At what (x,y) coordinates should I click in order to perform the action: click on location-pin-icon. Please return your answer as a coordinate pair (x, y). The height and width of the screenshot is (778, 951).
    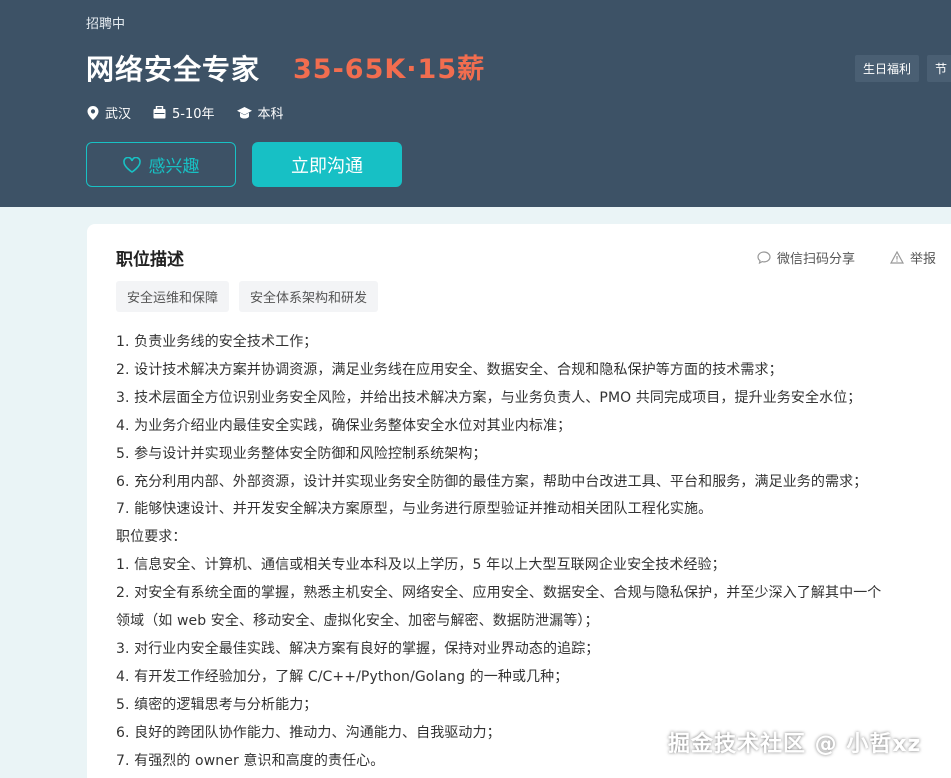
    Looking at the image, I should click on (93, 112).